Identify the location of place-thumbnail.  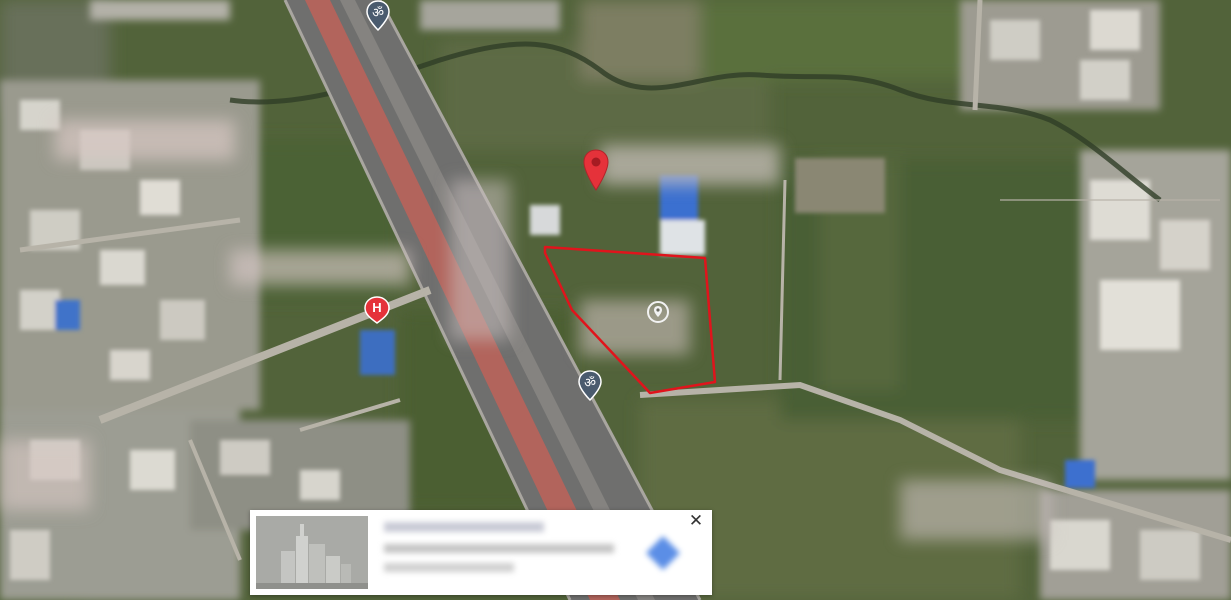
(312, 552).